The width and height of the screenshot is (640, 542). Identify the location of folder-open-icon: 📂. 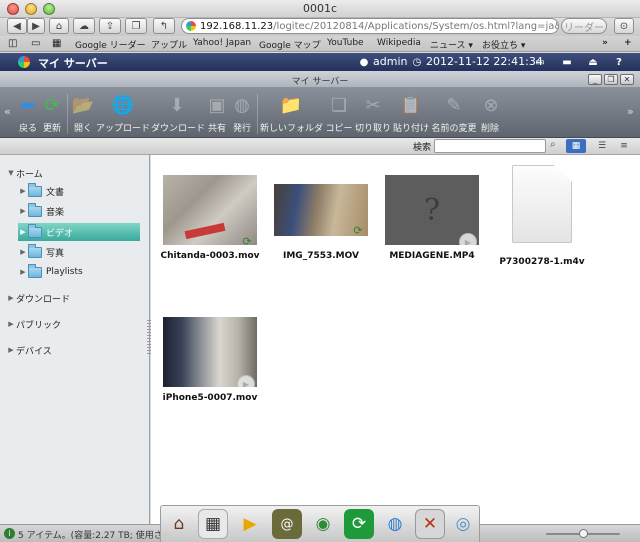
(83, 105).